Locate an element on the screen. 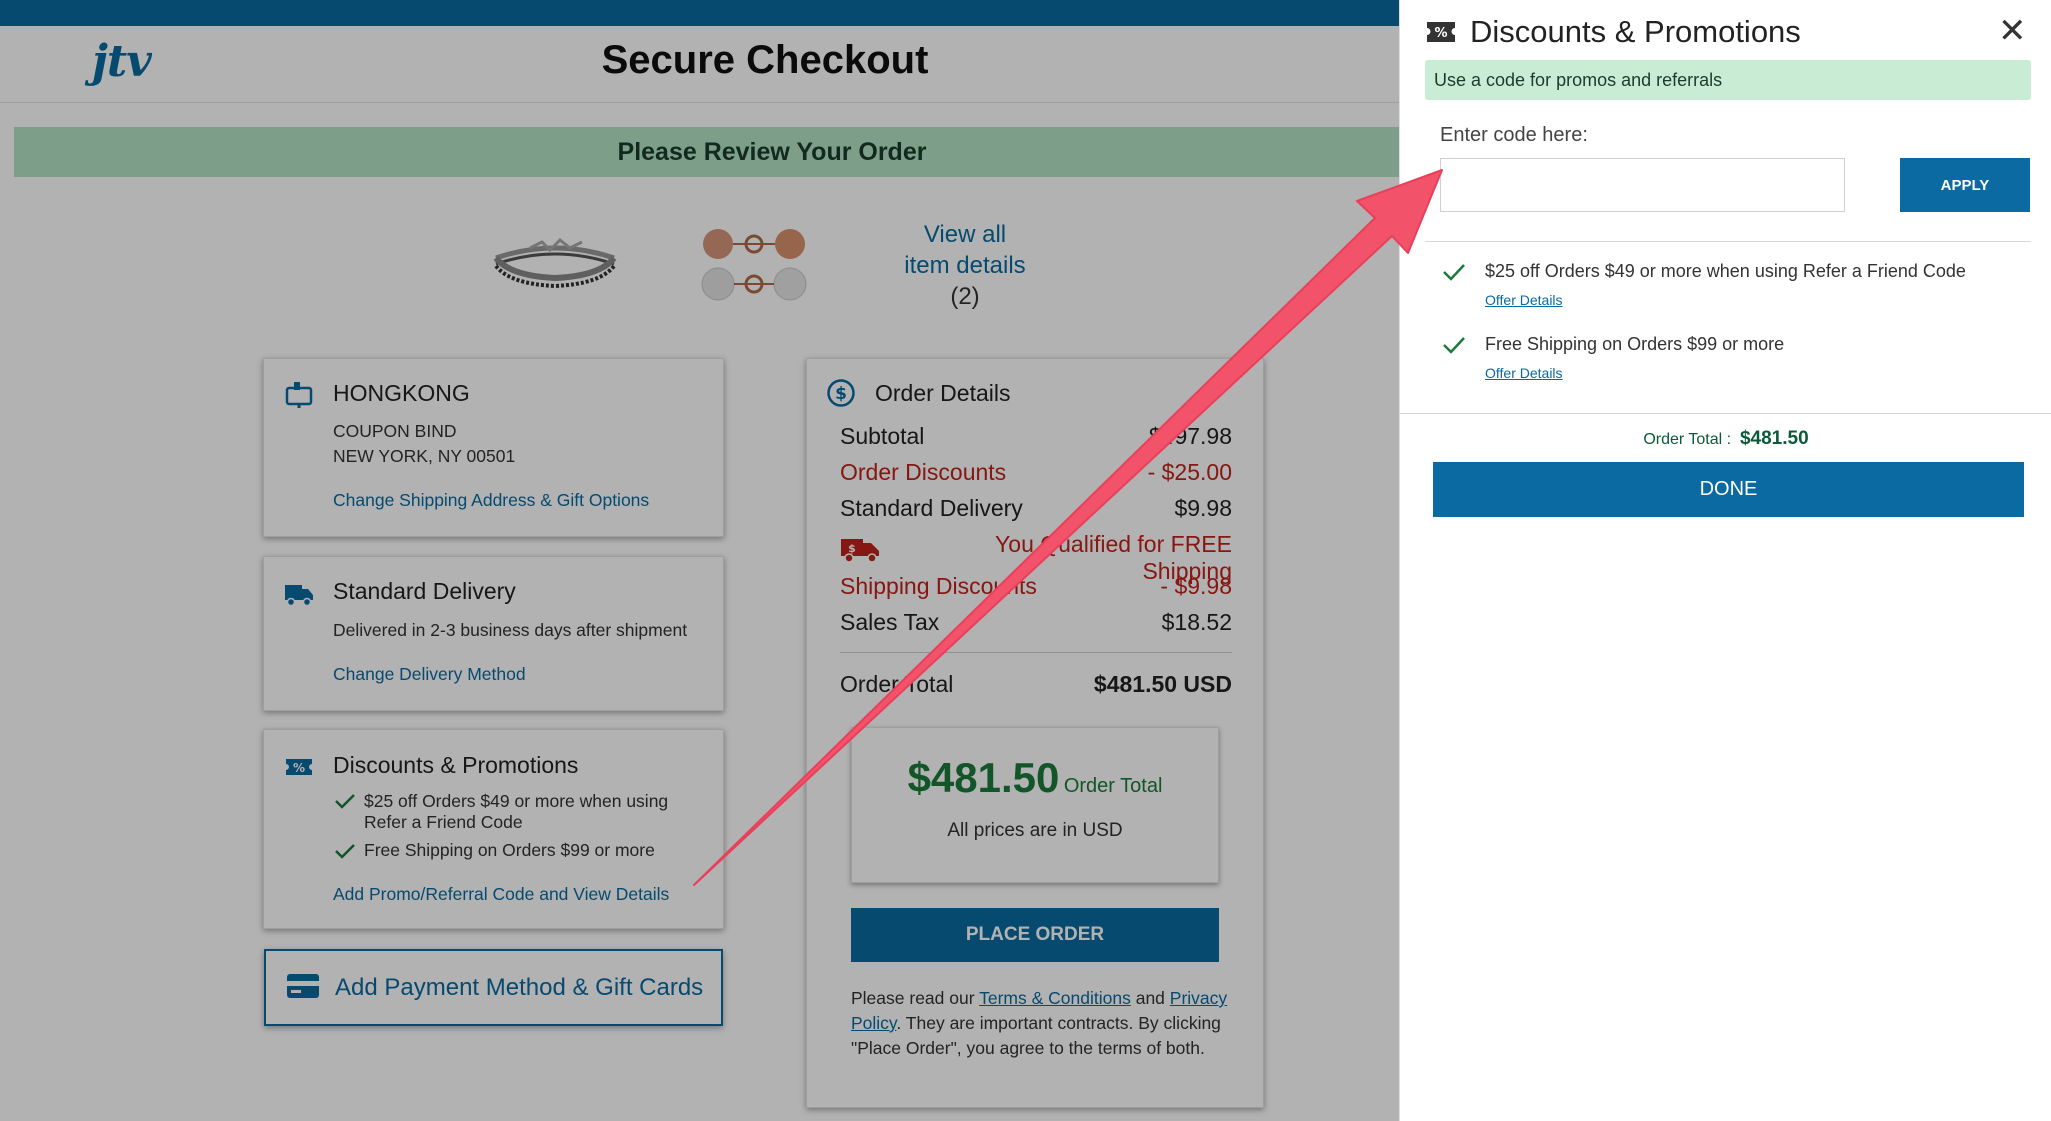 The height and width of the screenshot is (1121, 2051). apply-button: APPLY is located at coordinates (1965, 185).